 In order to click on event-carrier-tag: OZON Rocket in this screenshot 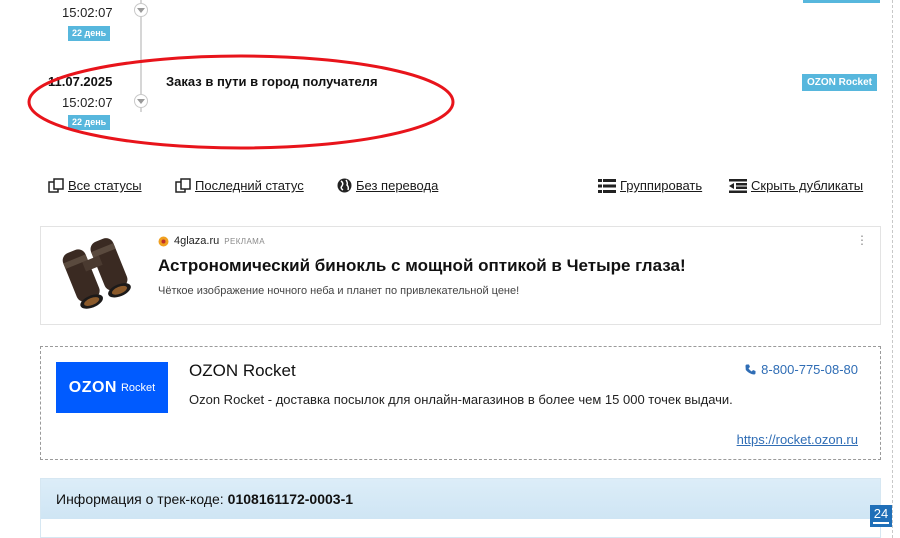, I will do `click(840, 82)`.